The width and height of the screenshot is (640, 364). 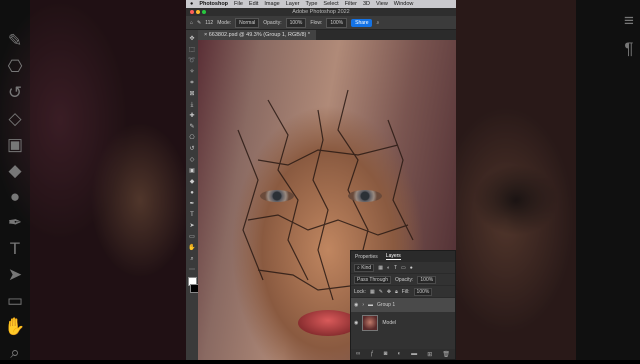 I want to click on filter-pixel-icon: ▦, so click(x=380, y=268).